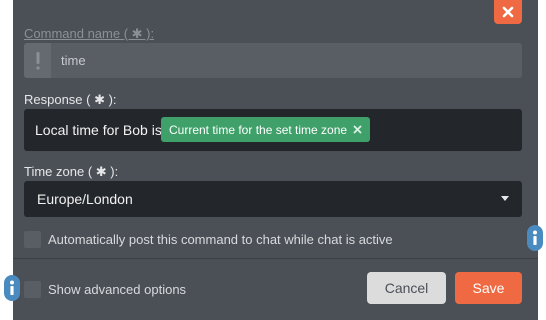 The image size is (546, 320). Describe the element at coordinates (505, 198) in the screenshot. I see `chevron-down-icon` at that location.